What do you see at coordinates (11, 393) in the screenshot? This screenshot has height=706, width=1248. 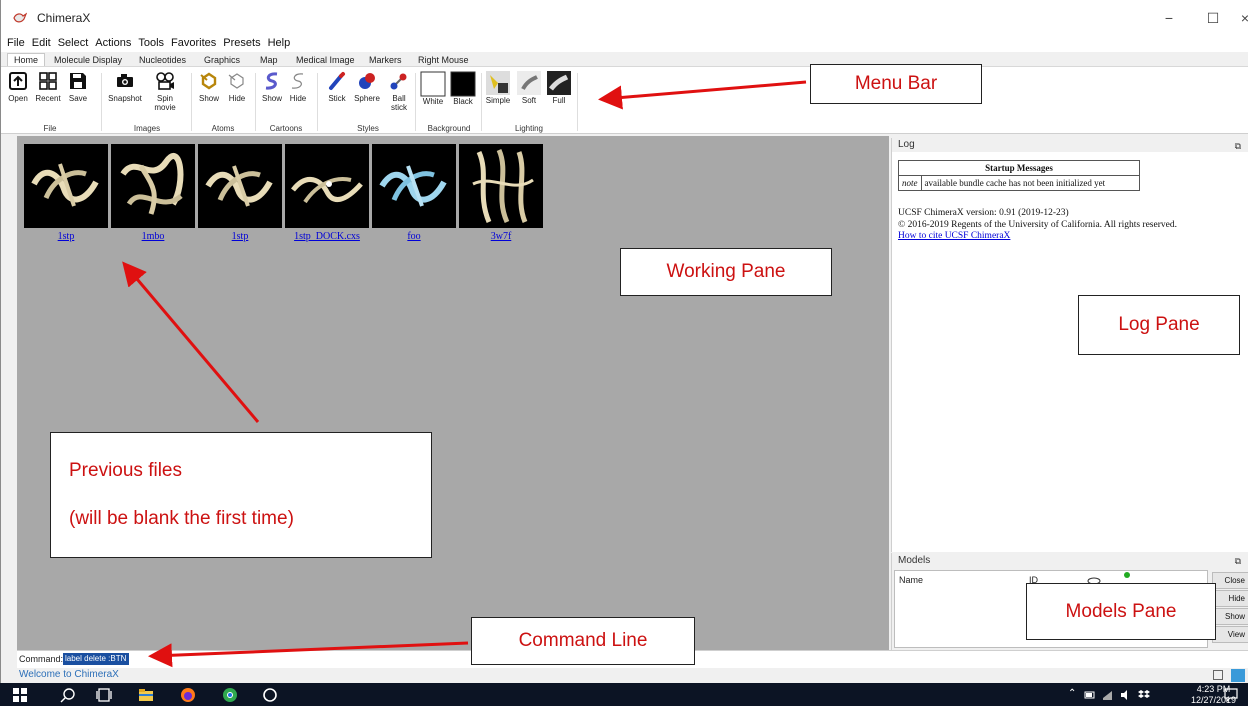 I see `left-dock-strip` at bounding box center [11, 393].